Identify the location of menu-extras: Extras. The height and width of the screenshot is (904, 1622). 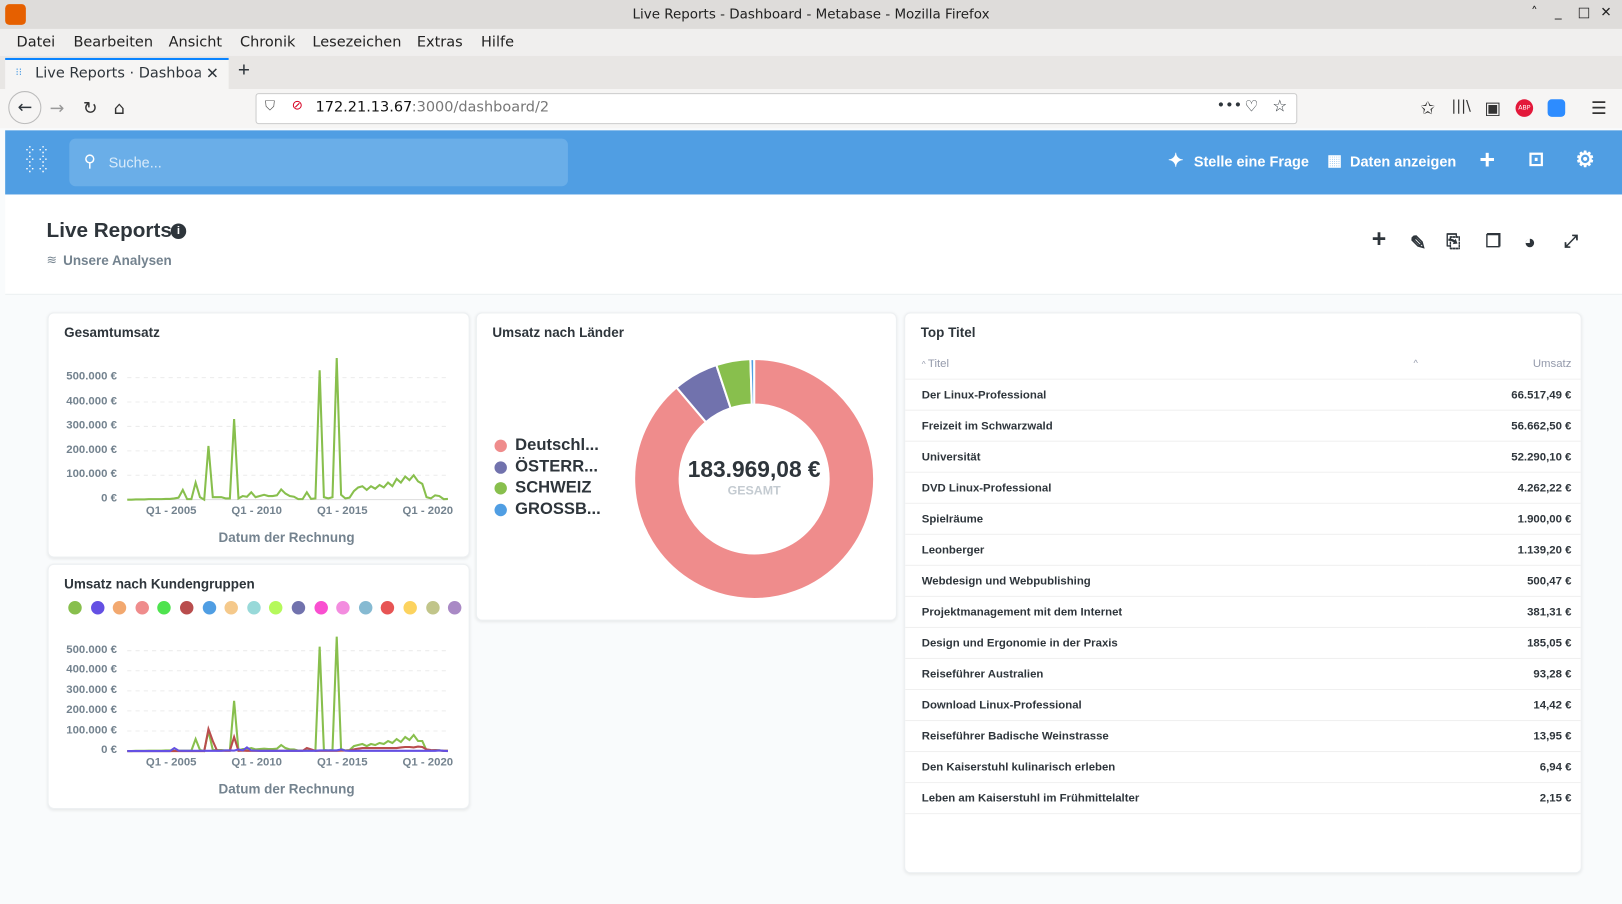
(440, 42).